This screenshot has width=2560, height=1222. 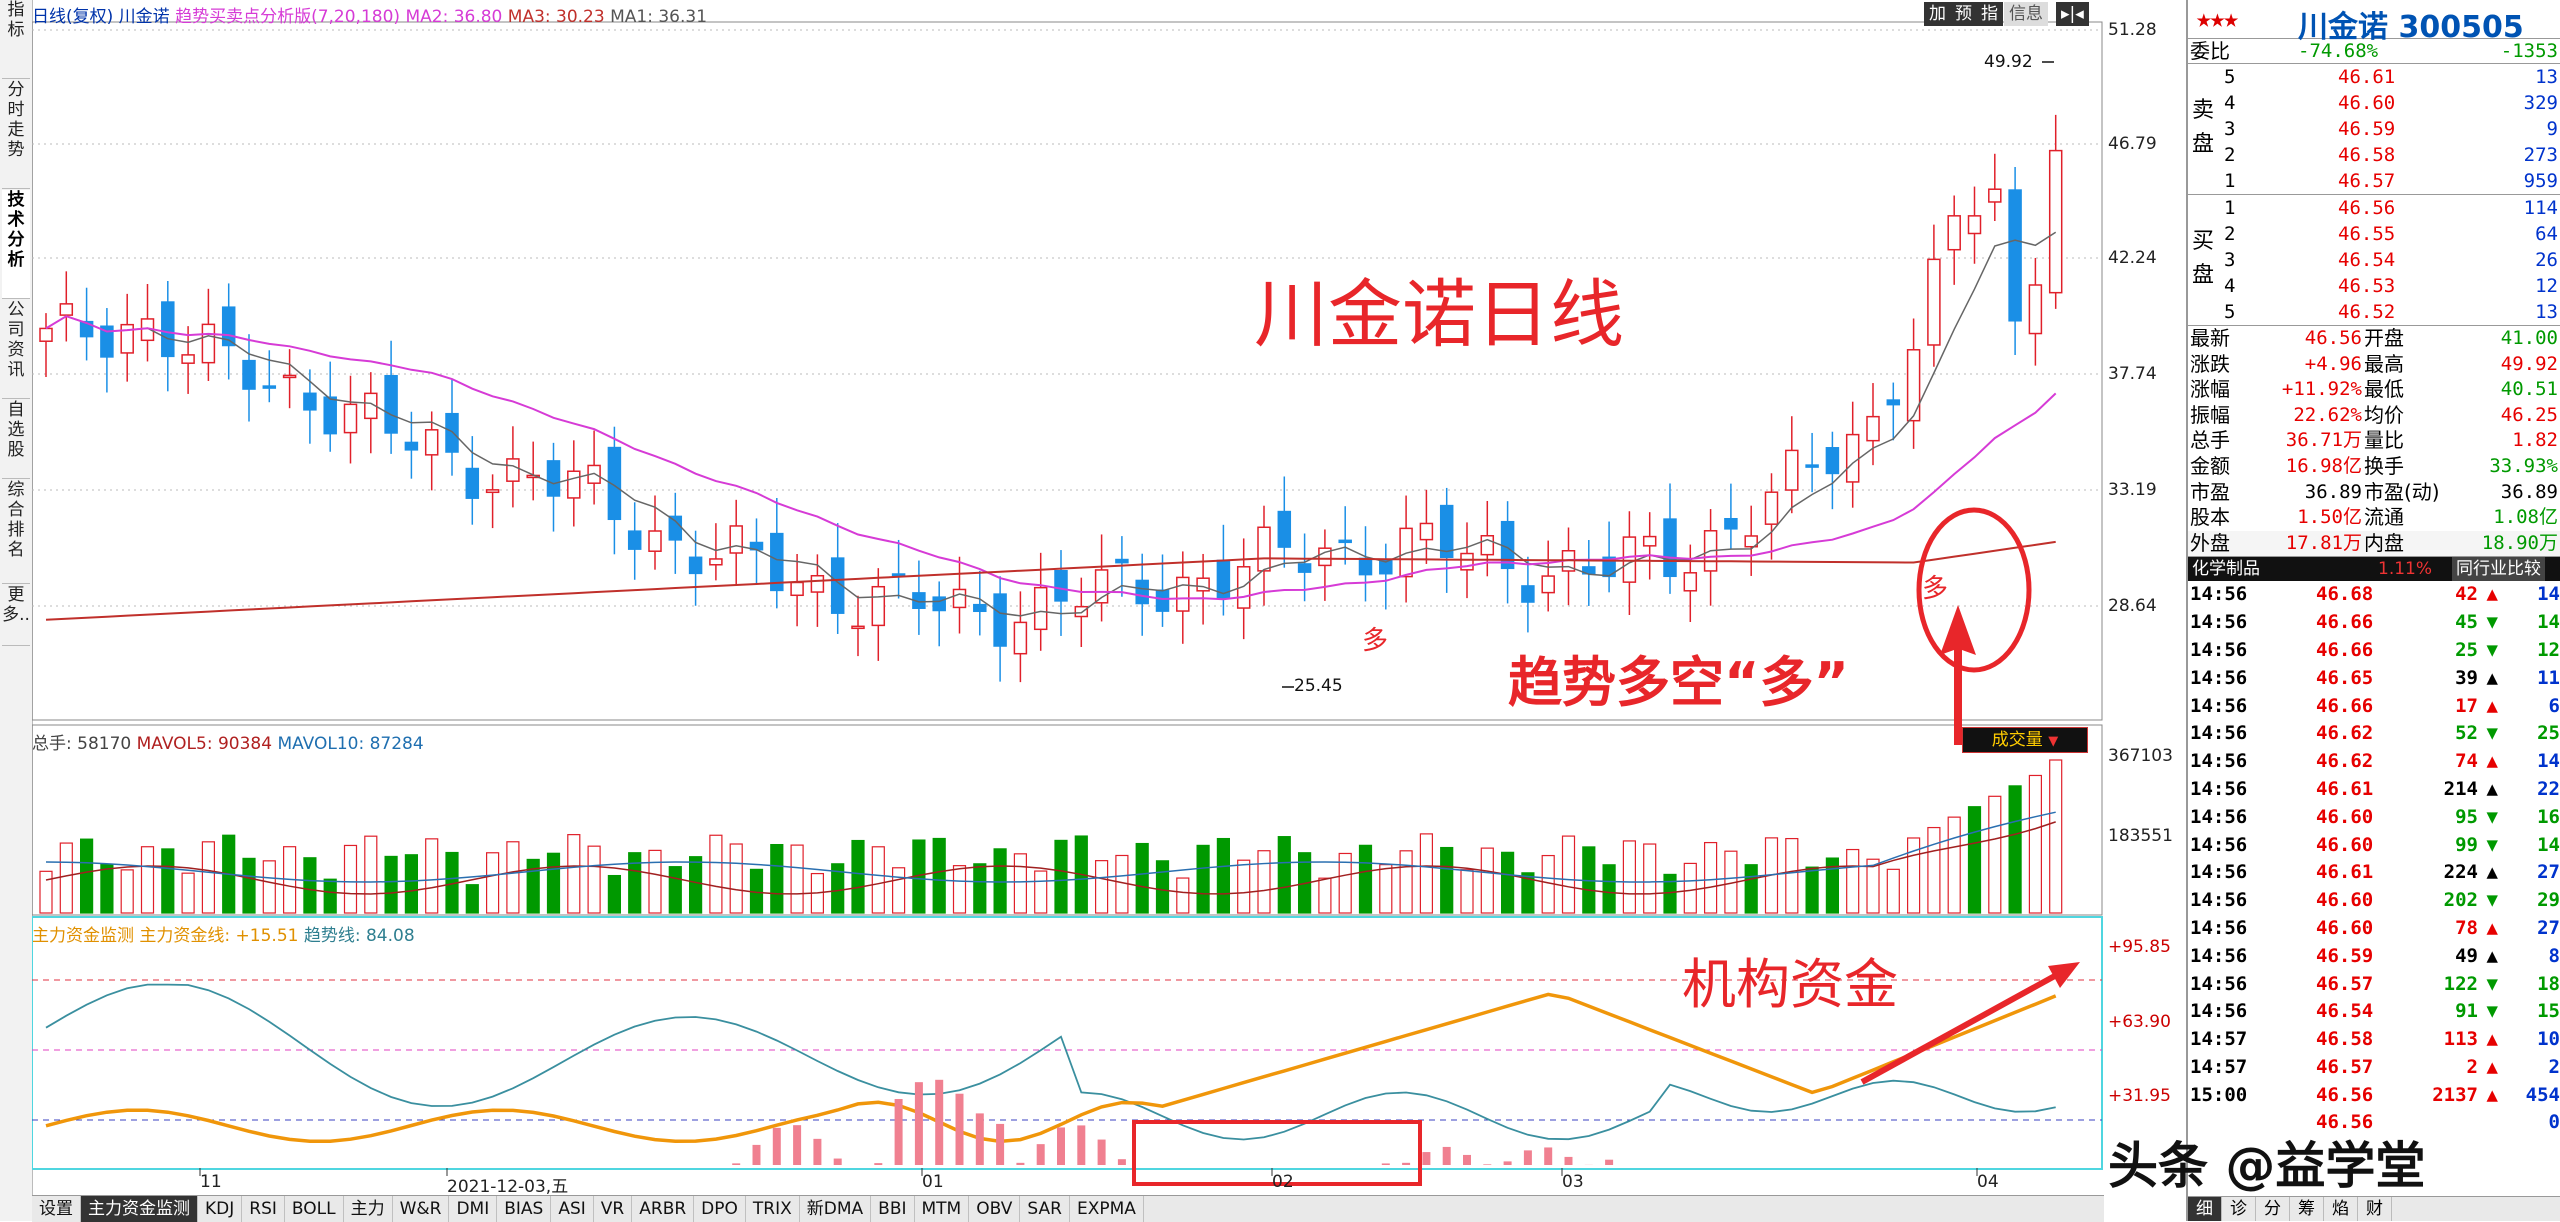 What do you see at coordinates (2307, 1209) in the screenshot?
I see `quote-footer-tab: 筹` at bounding box center [2307, 1209].